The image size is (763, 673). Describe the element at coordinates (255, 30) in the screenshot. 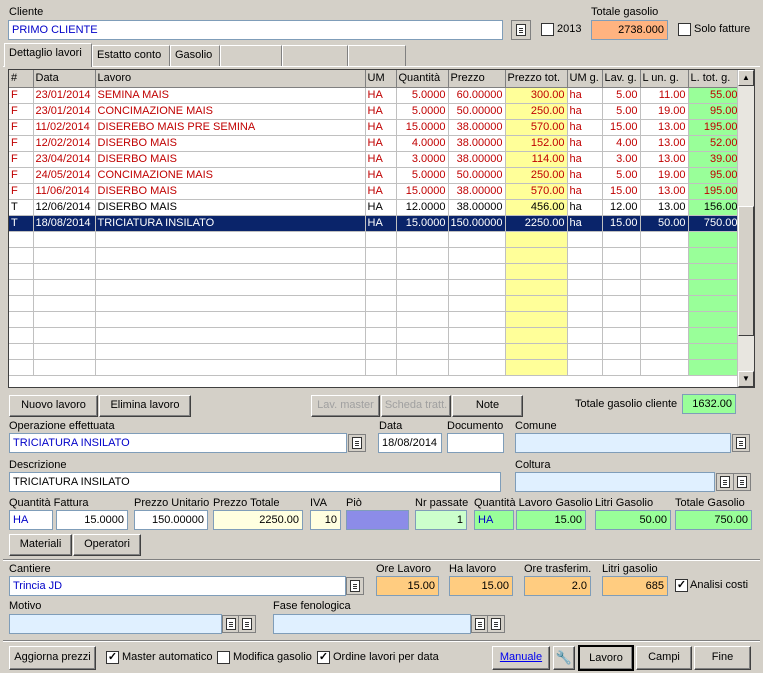

I see `cliente-input: PRIMO CLIENTE` at that location.